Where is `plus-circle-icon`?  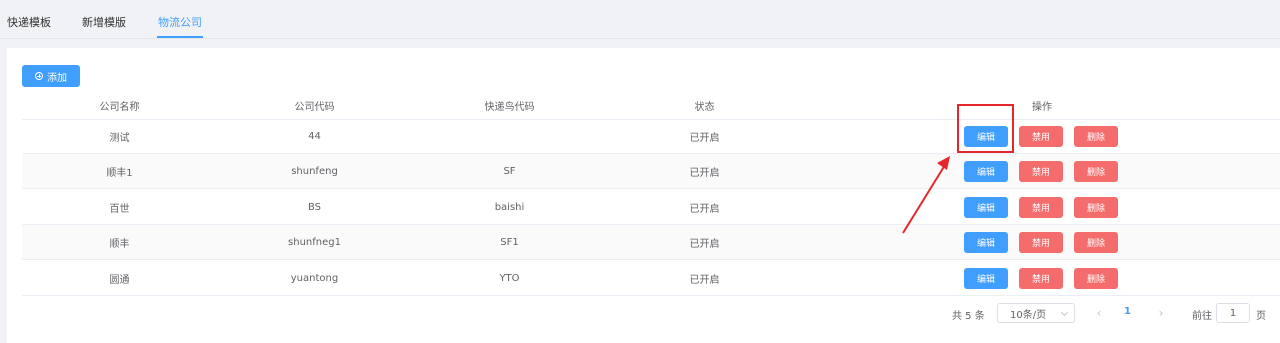
plus-circle-icon is located at coordinates (39, 76).